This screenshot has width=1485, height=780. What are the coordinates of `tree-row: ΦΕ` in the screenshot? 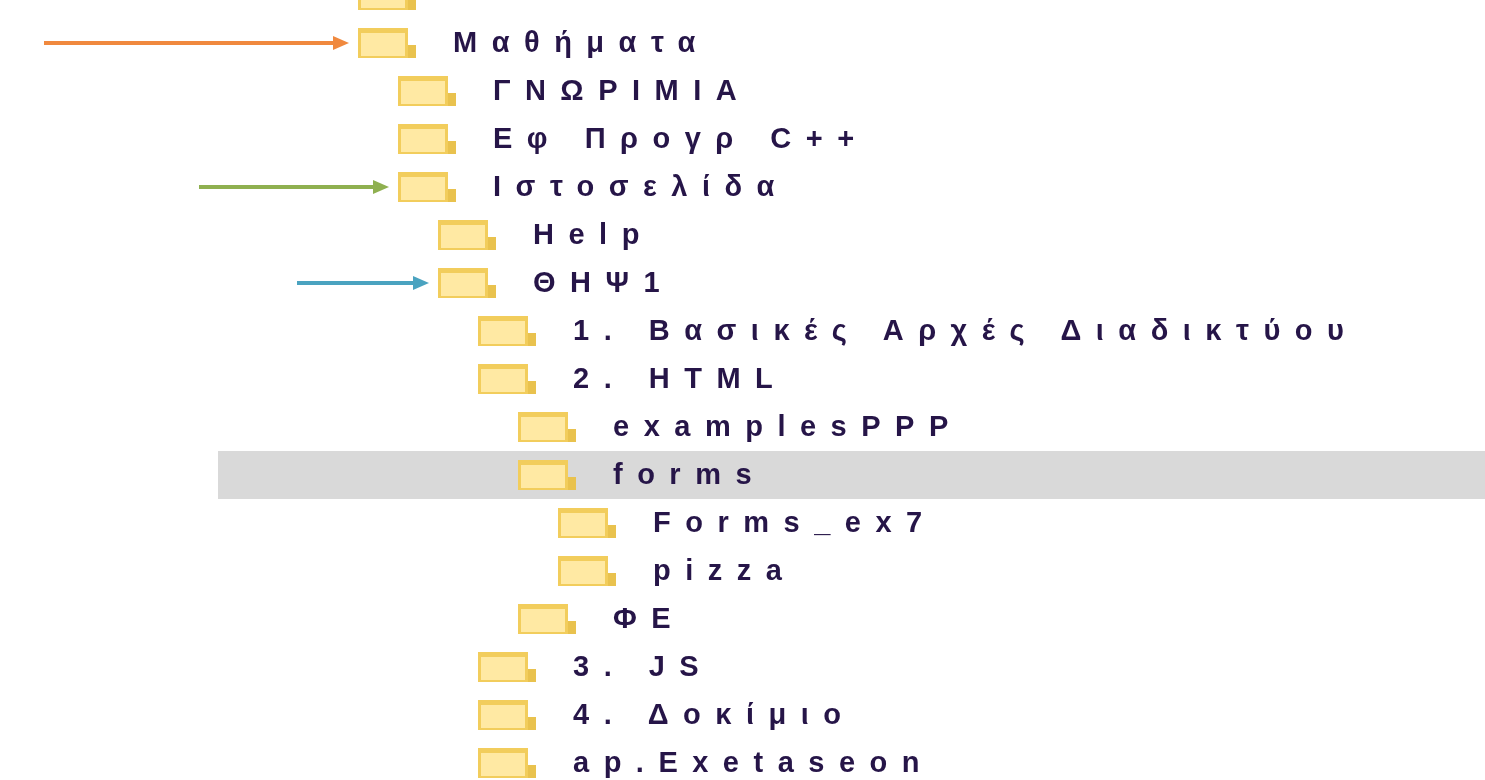 It's located at (851, 619).